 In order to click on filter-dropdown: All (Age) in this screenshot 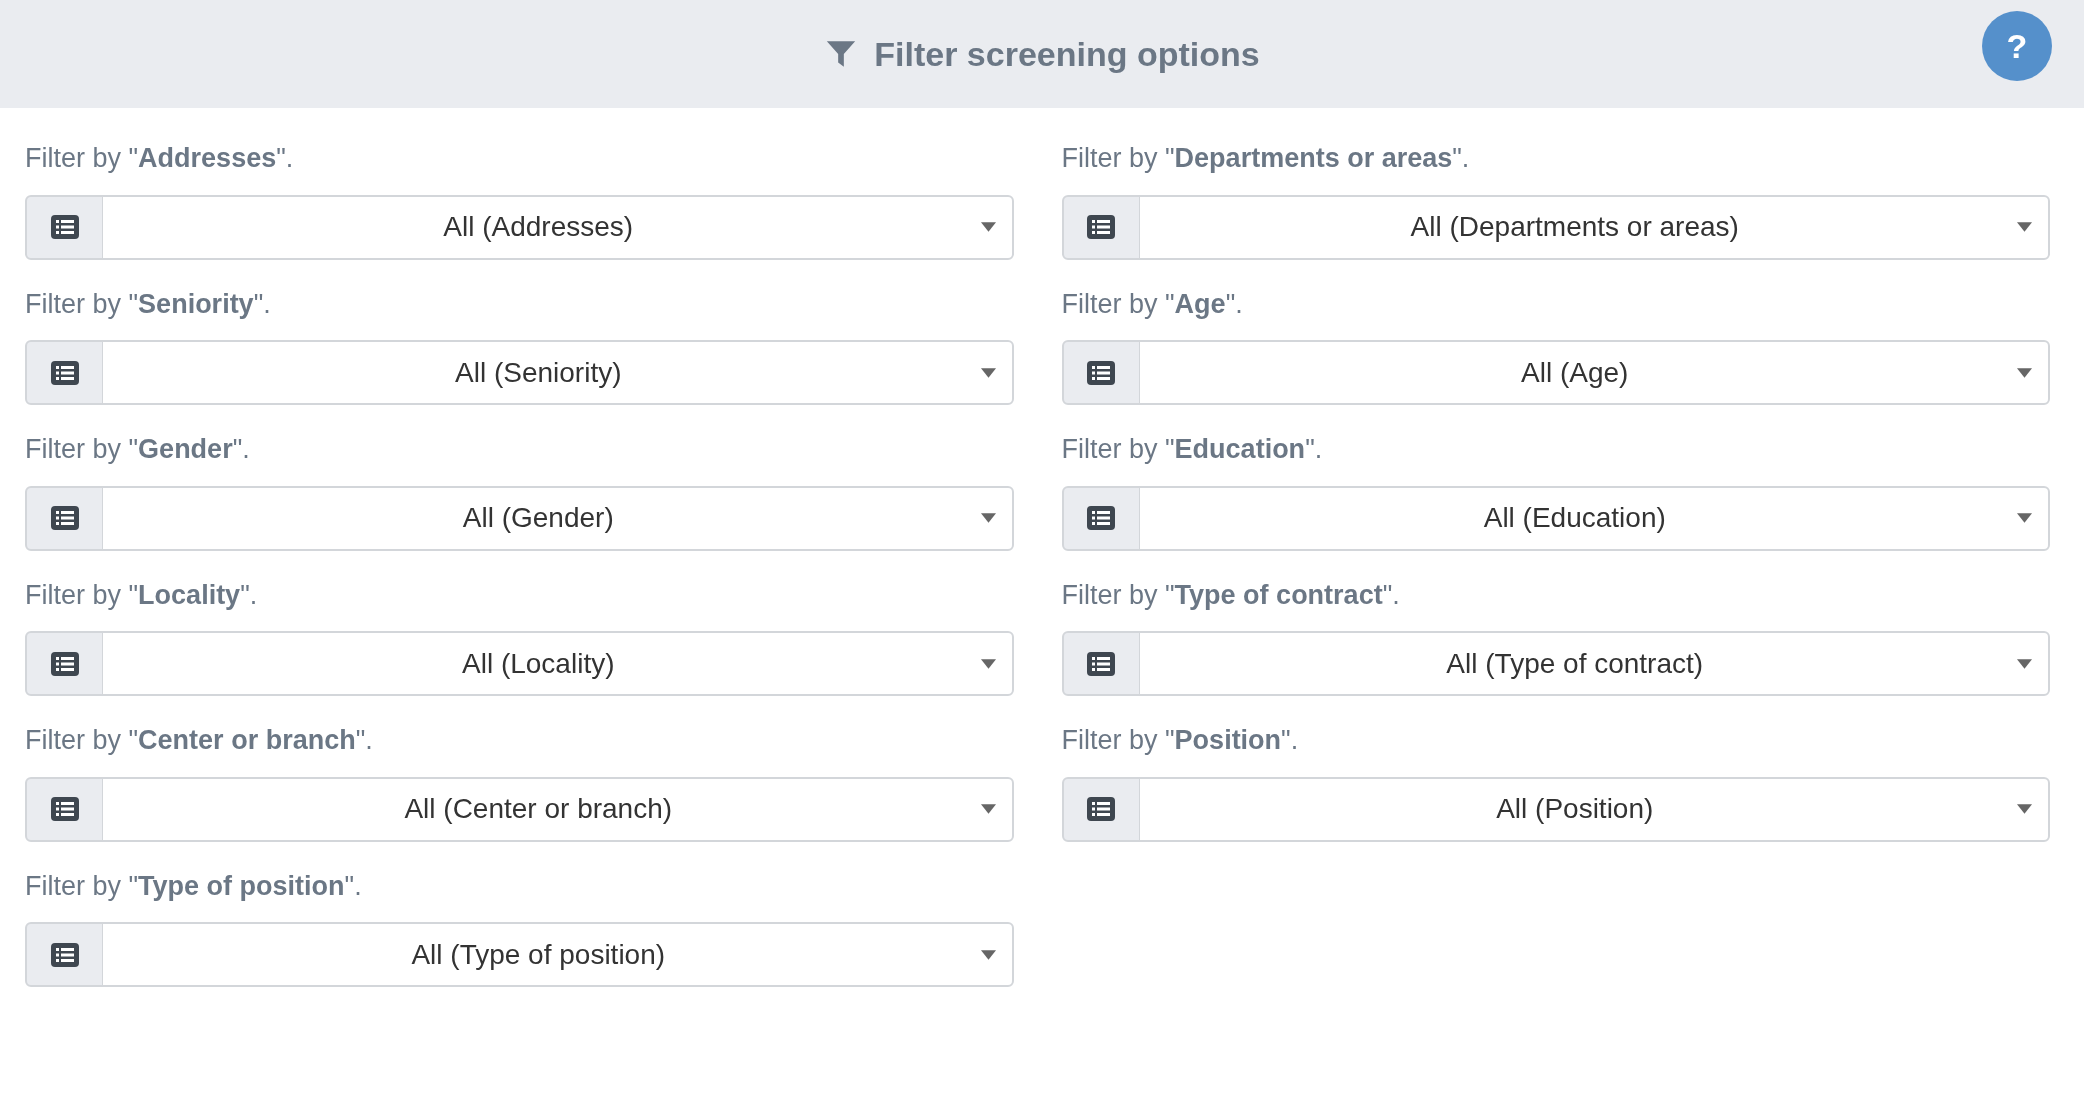, I will do `click(1594, 372)`.